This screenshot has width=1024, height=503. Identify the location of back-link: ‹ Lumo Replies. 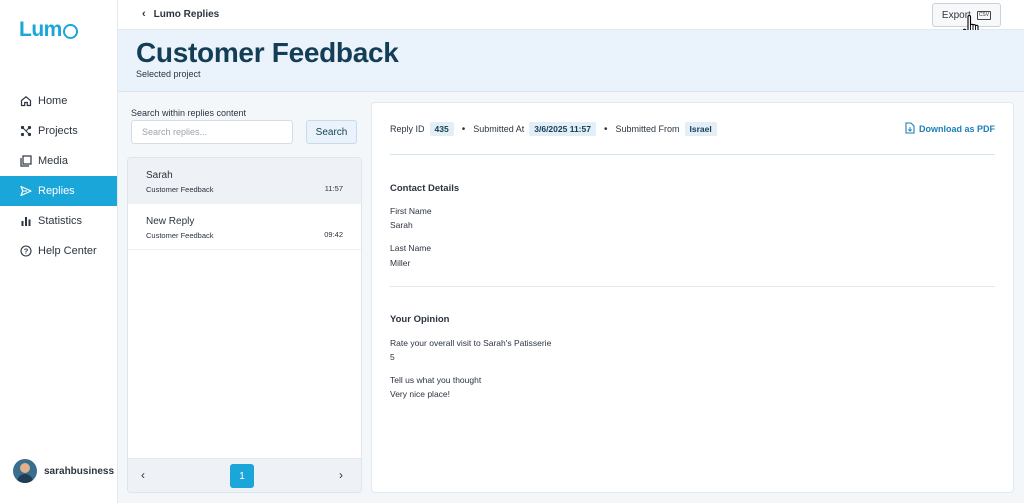
(180, 14).